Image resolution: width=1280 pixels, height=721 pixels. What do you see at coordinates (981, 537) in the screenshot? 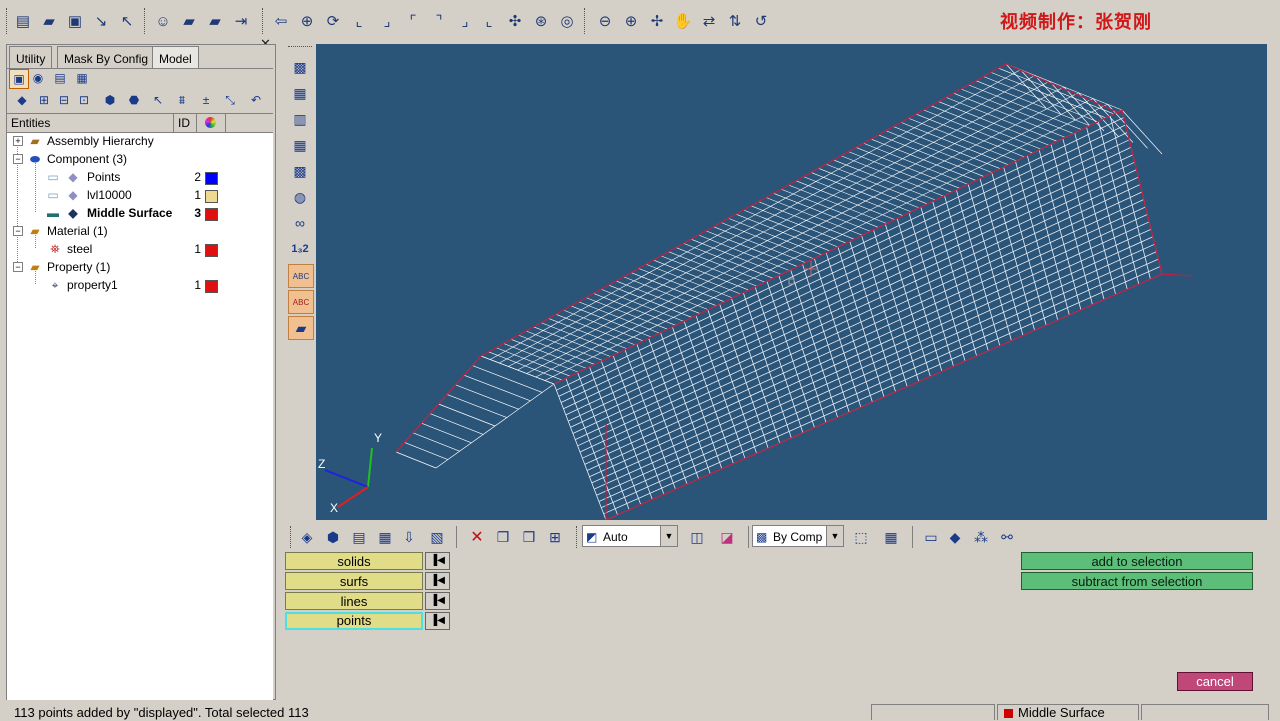
I see `nodes-icon: ⁂` at bounding box center [981, 537].